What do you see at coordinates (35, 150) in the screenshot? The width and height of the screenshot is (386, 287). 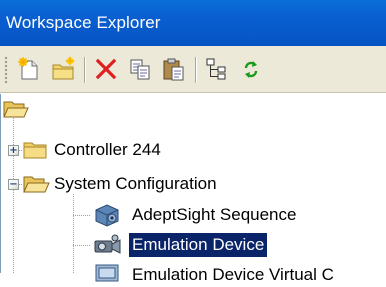 I see `folder-icon` at bounding box center [35, 150].